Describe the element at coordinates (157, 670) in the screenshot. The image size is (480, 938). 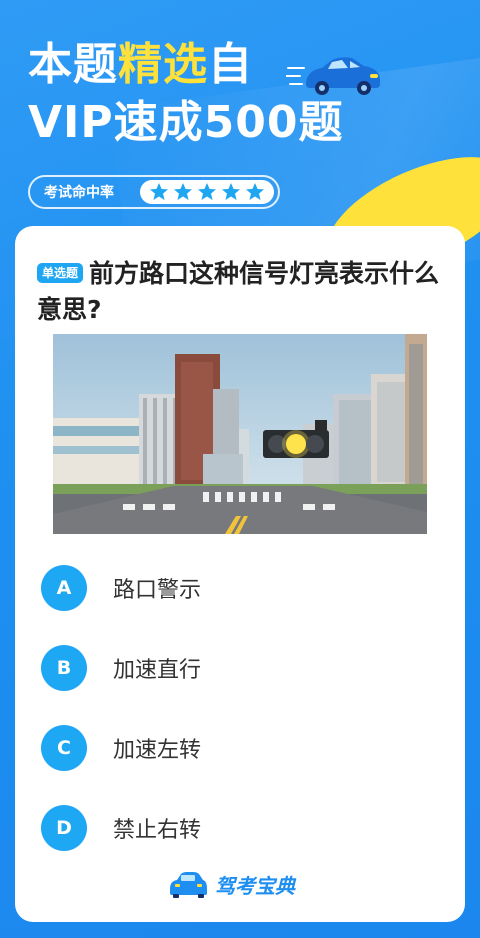
I see `option-label: 加速直行` at that location.